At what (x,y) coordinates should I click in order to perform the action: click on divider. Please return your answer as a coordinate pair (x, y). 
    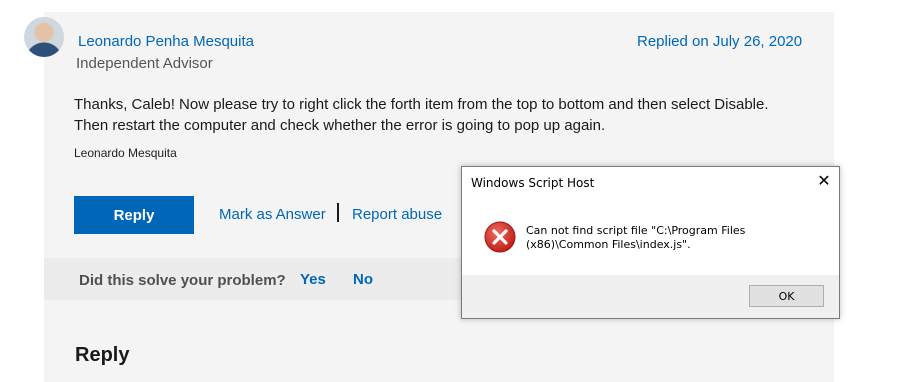
    Looking at the image, I should click on (338, 212).